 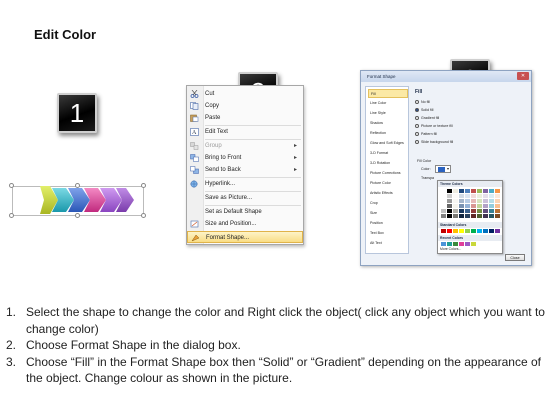 I want to click on chevron-arrows-shape, so click(x=77, y=200).